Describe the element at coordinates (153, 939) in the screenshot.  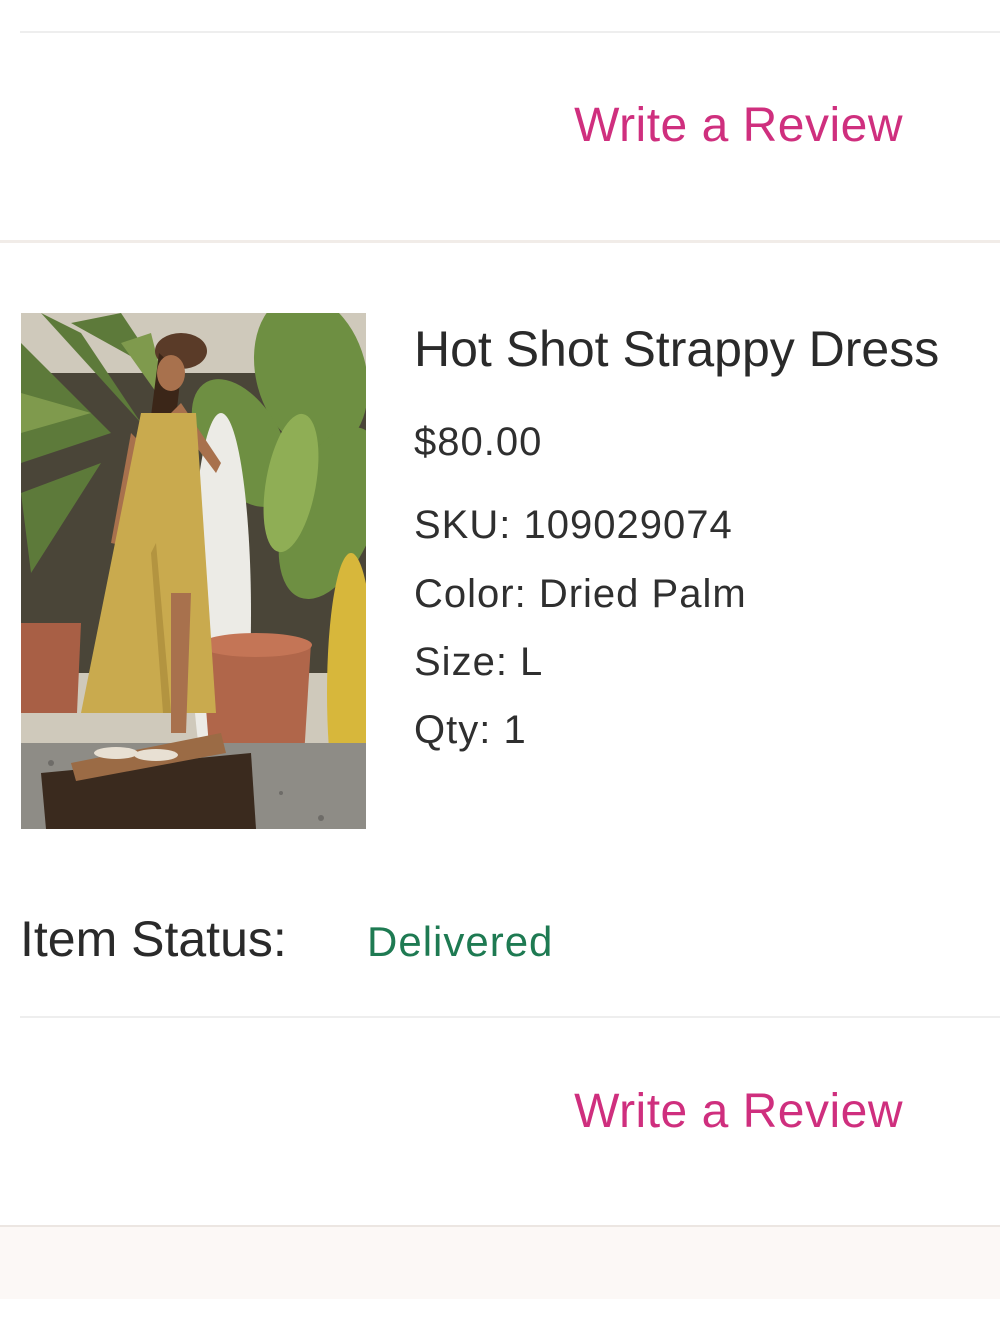
I see `item-status-label: Item Status:` at that location.